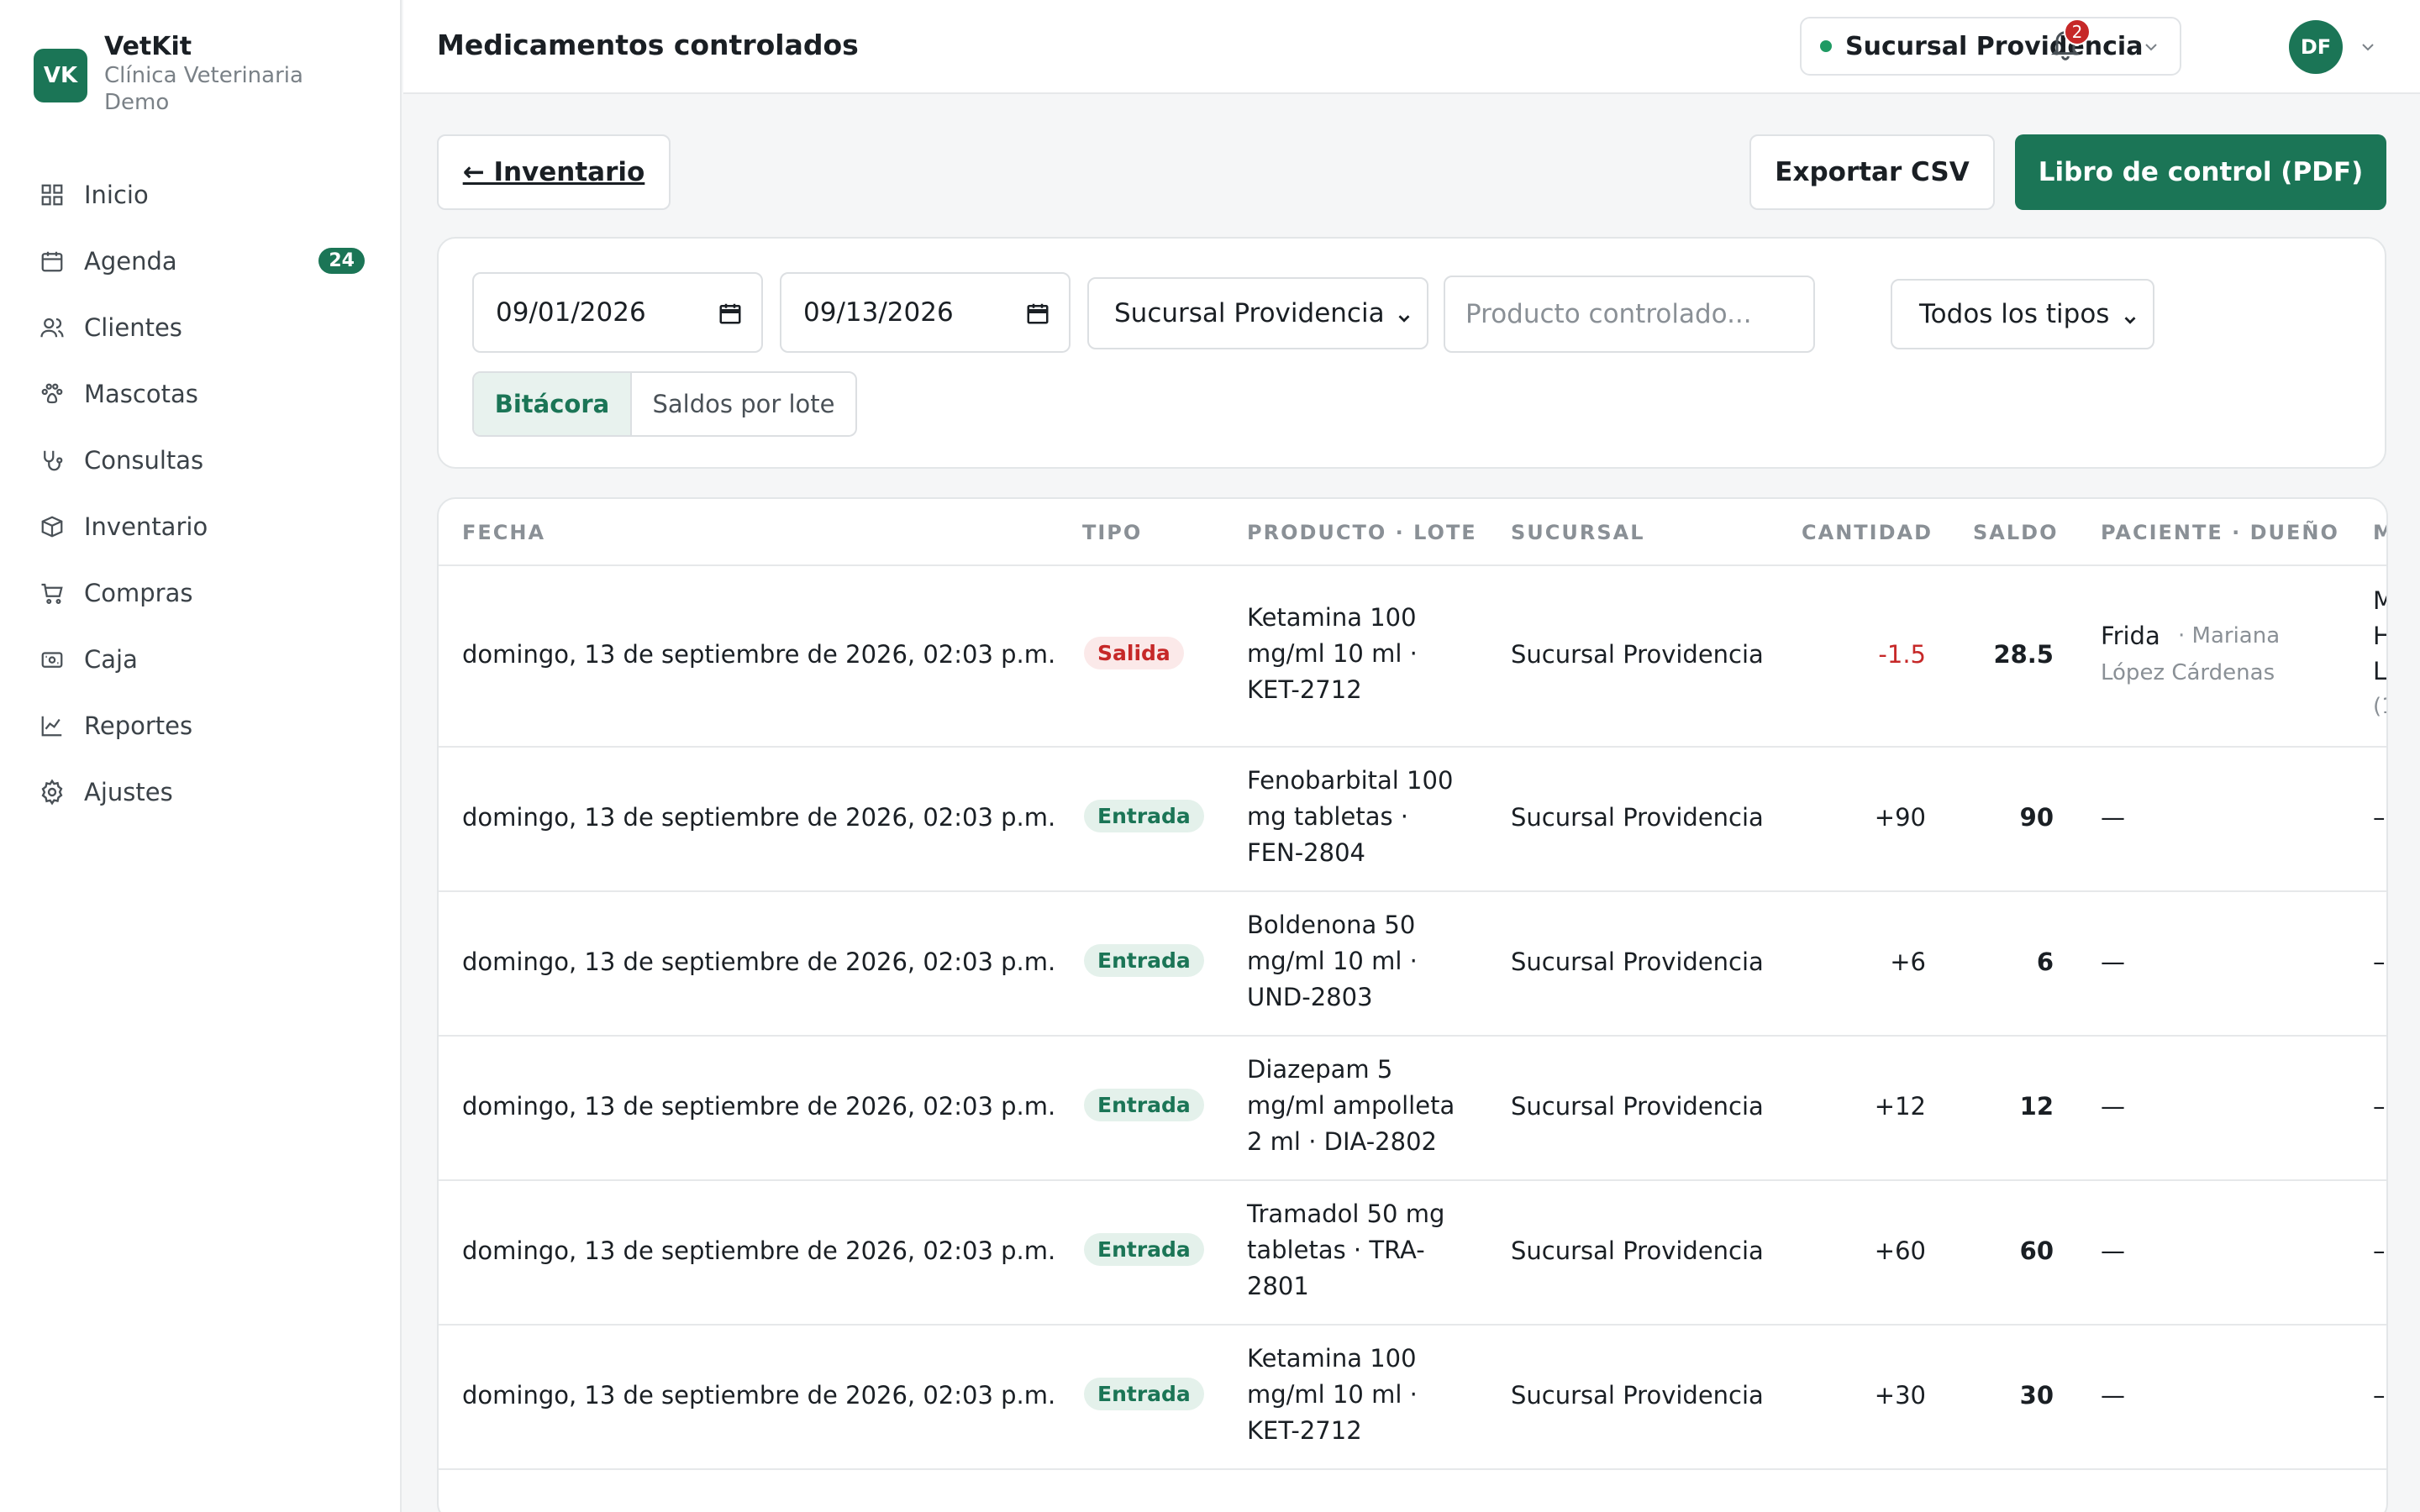 This screenshot has width=2420, height=1512. I want to click on date-from-input: 09/01/2026, so click(617, 312).